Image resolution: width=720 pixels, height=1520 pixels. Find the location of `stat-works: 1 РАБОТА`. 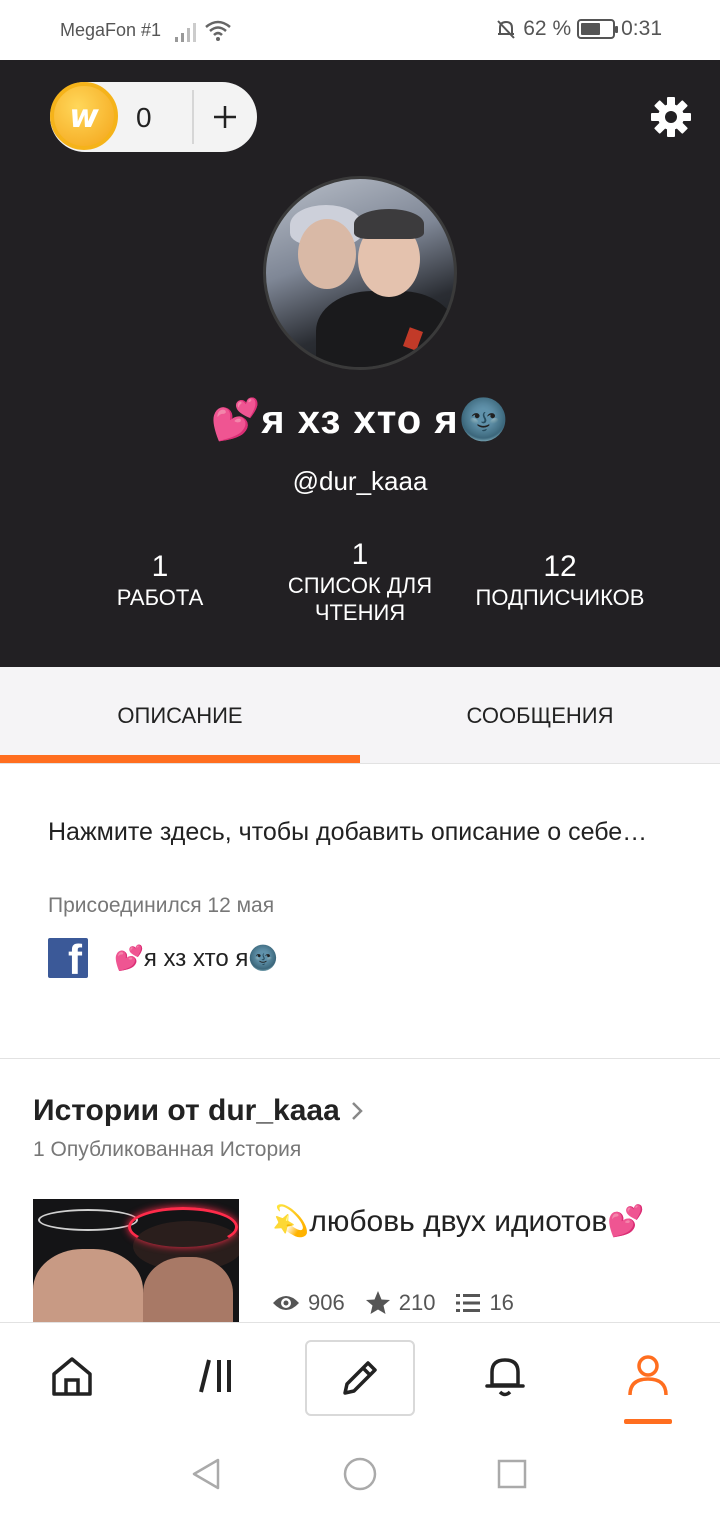

stat-works: 1 РАБОТА is located at coordinates (160, 580).